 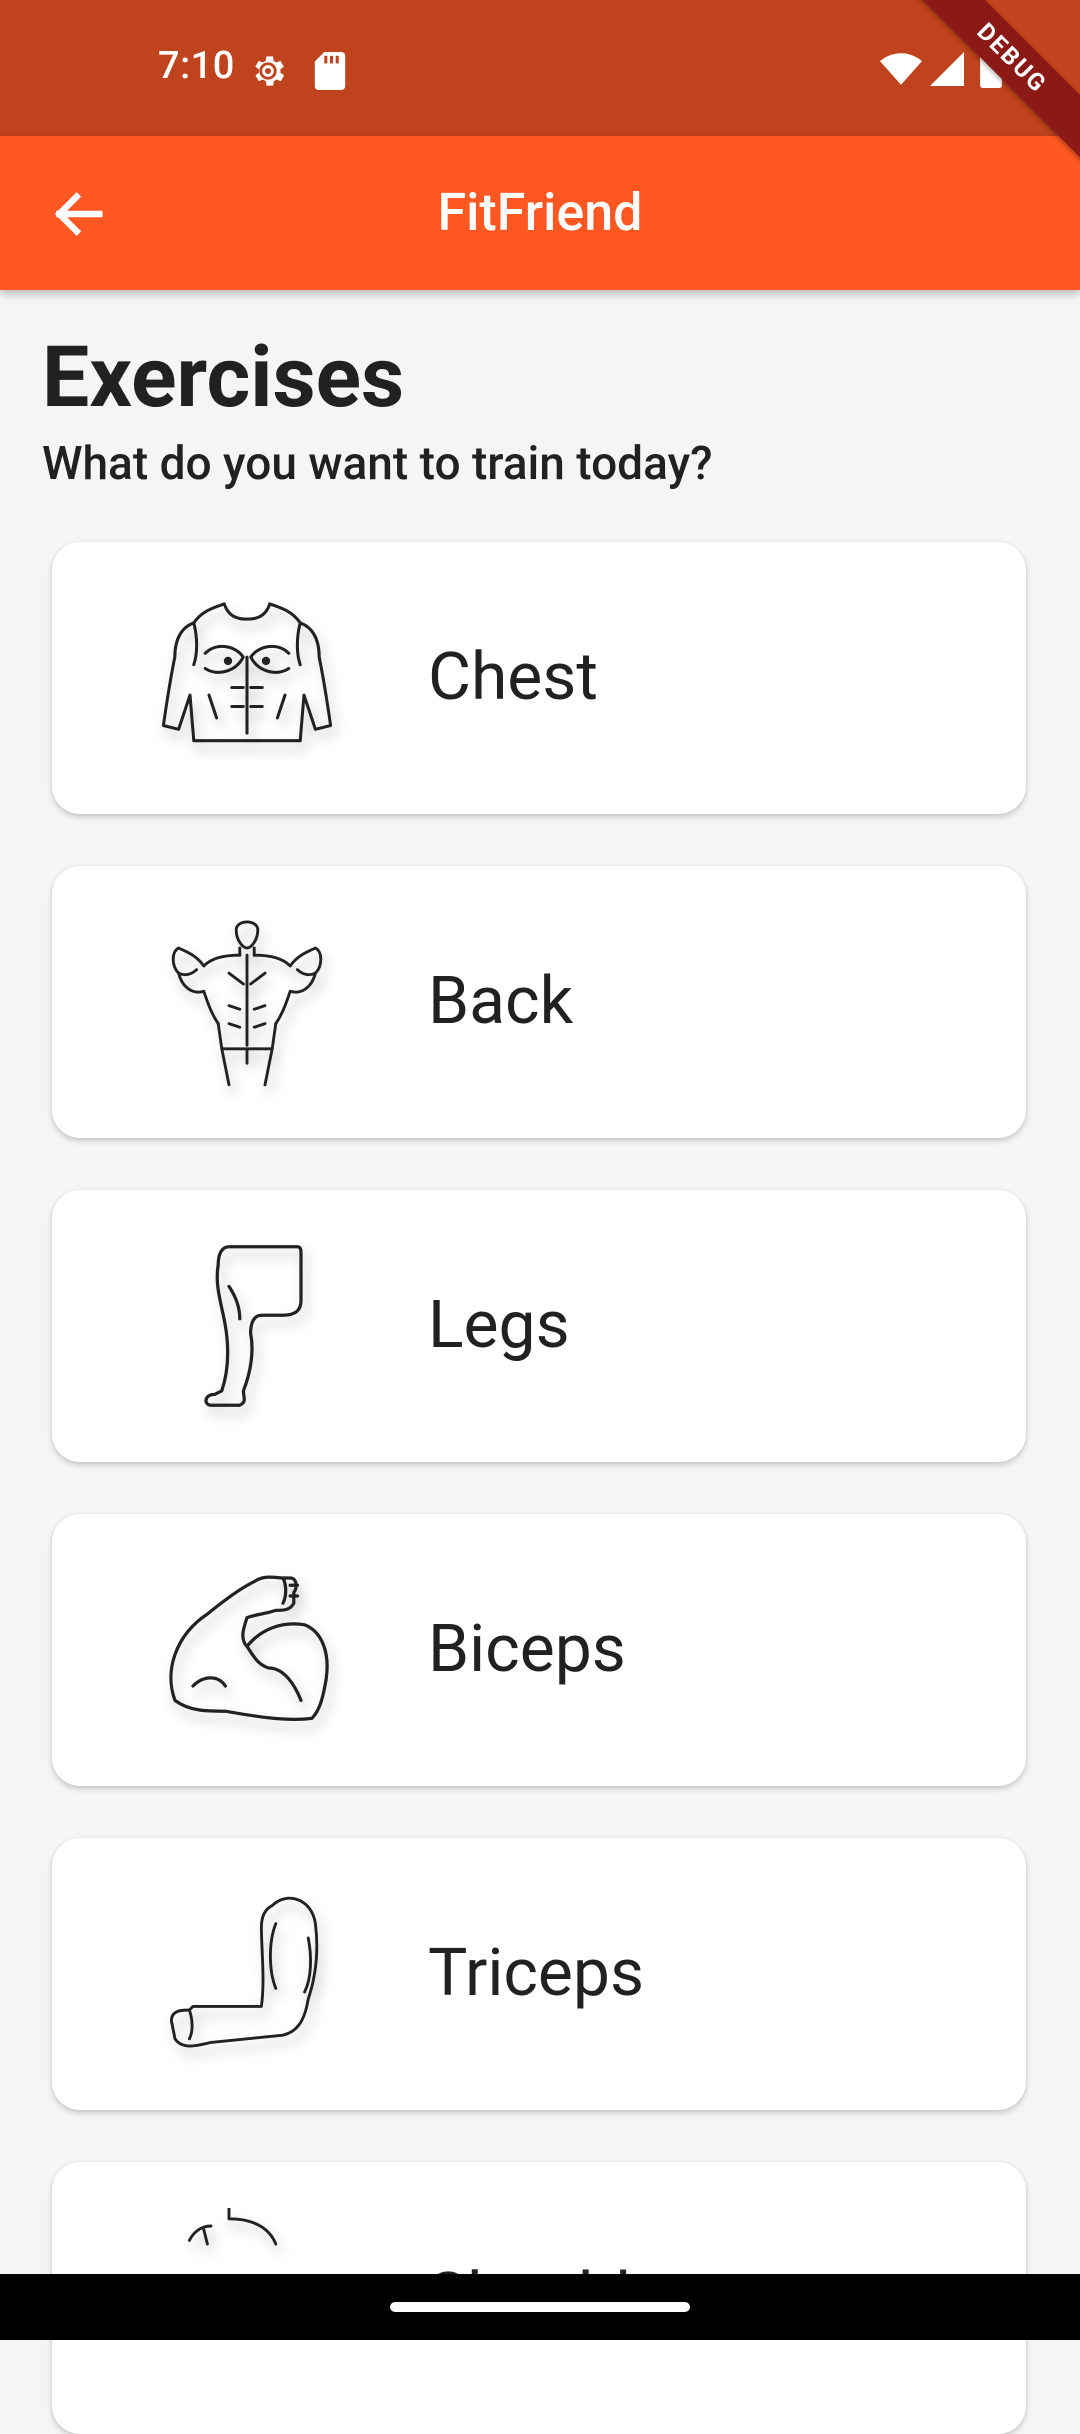 I want to click on exercise-label: Triceps, so click(x=536, y=1973).